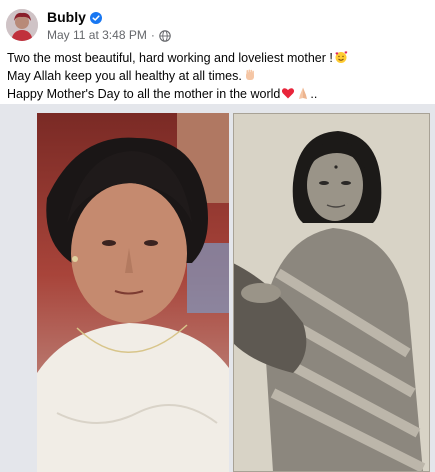 The image size is (435, 472). What do you see at coordinates (303, 95) in the screenshot?
I see `folded-hands-icon` at bounding box center [303, 95].